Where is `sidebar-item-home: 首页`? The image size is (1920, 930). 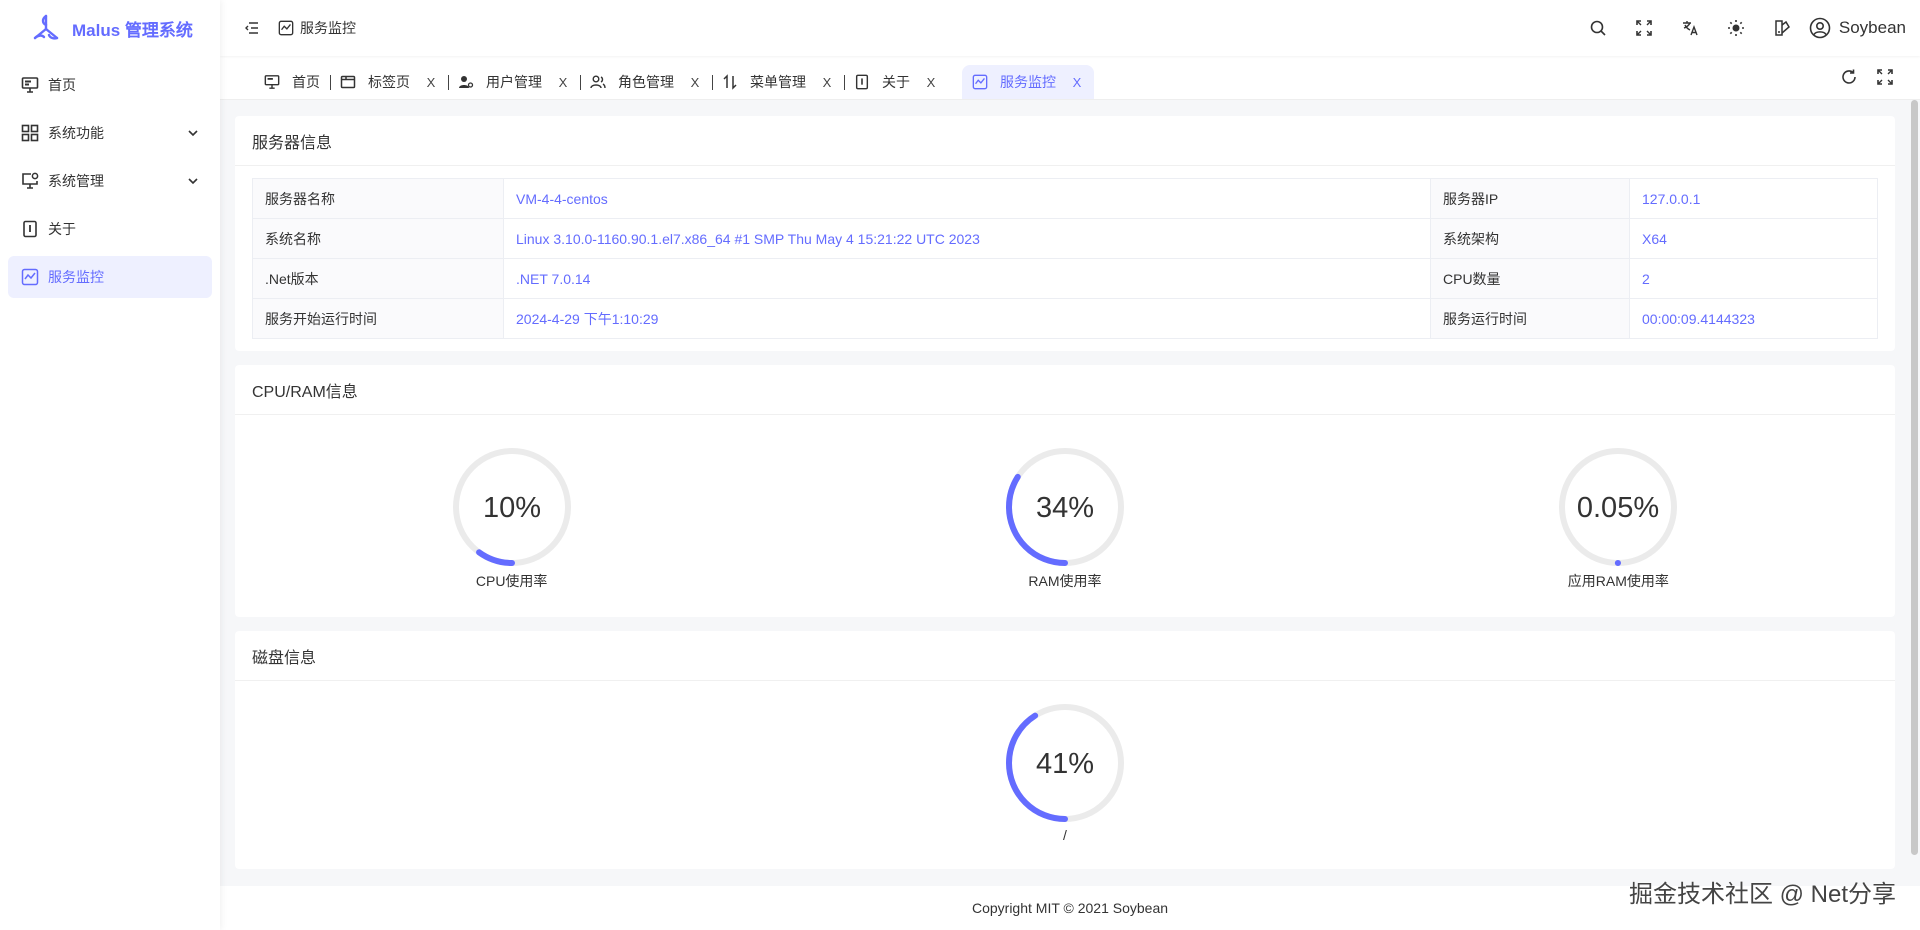 sidebar-item-home: 首页 is located at coordinates (110, 85).